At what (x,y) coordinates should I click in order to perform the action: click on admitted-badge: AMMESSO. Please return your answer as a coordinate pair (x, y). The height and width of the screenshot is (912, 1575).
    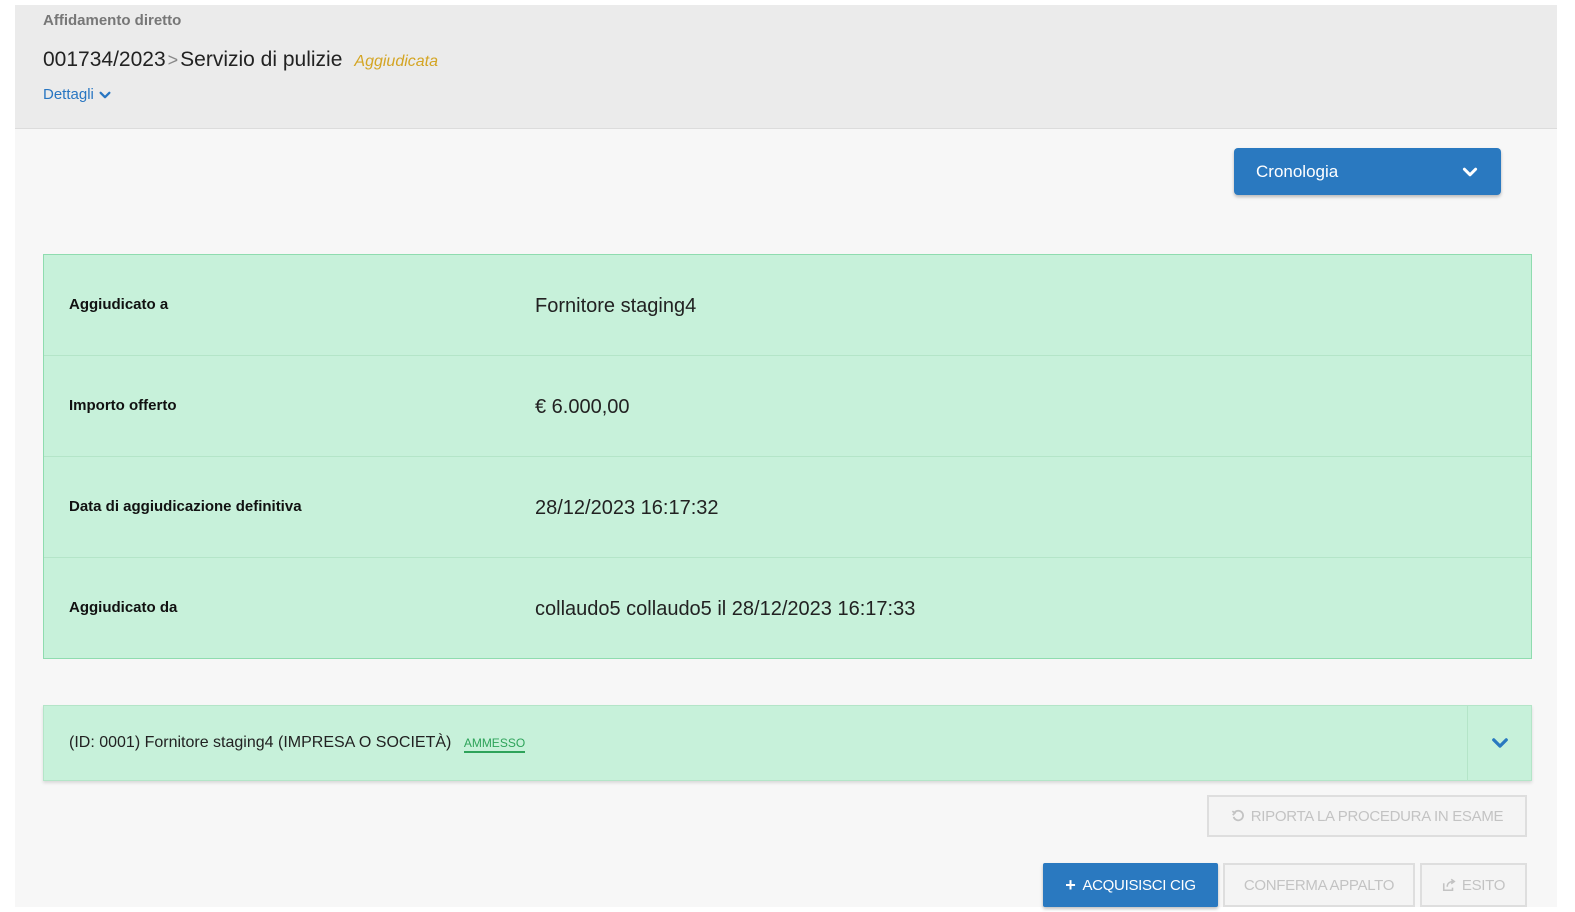
    Looking at the image, I should click on (494, 744).